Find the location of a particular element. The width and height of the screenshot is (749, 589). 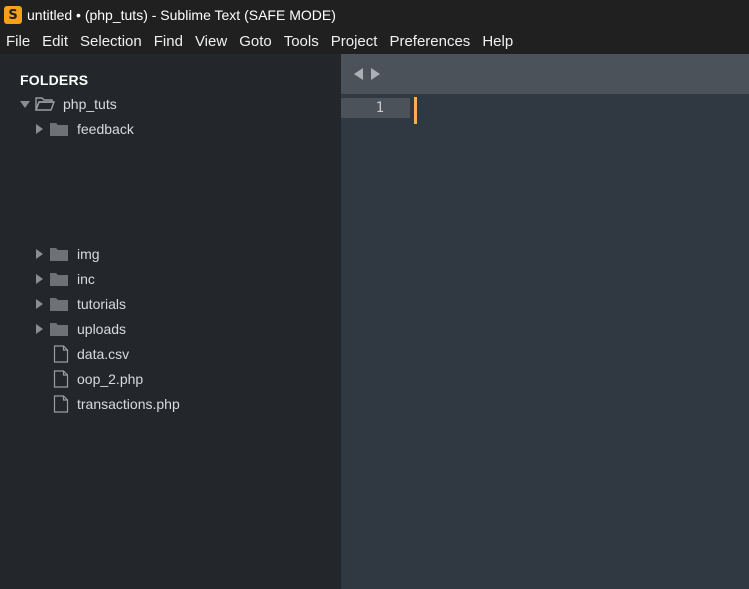

tree-folder-feedback: feedback is located at coordinates (83, 129).